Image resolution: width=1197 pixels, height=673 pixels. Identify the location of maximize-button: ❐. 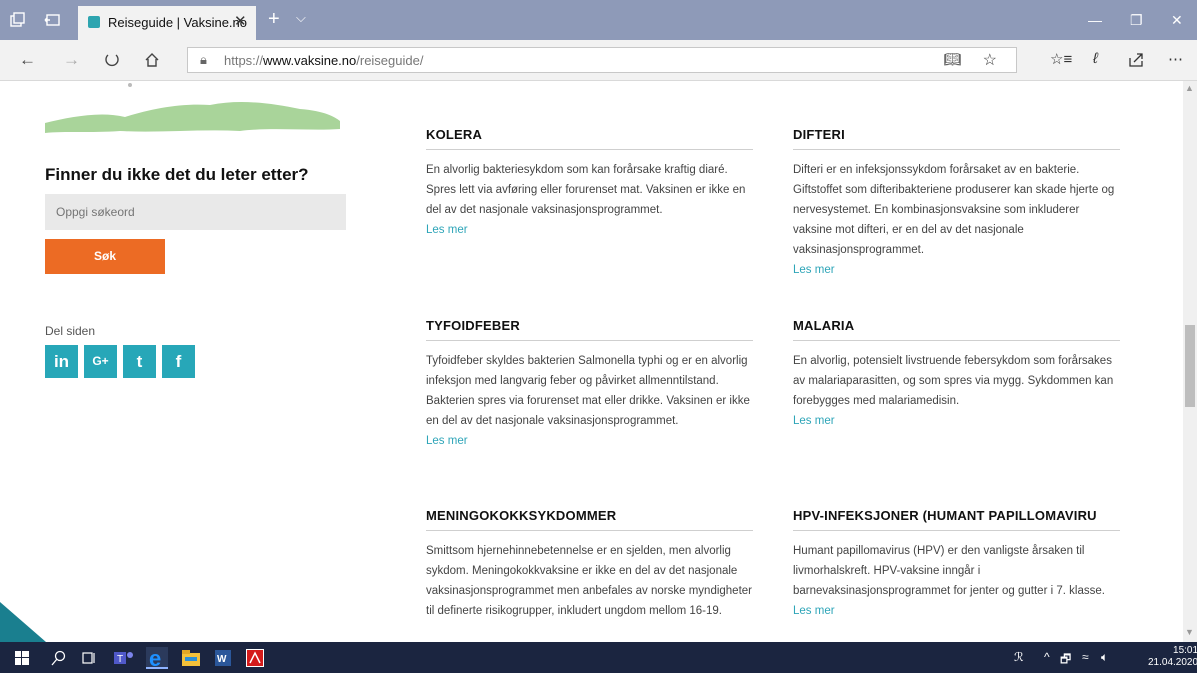
(1136, 20).